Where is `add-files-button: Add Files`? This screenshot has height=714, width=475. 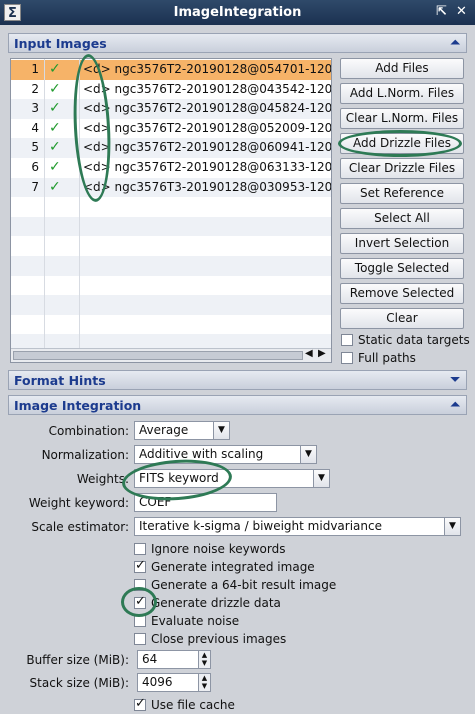 add-files-button: Add Files is located at coordinates (402, 68).